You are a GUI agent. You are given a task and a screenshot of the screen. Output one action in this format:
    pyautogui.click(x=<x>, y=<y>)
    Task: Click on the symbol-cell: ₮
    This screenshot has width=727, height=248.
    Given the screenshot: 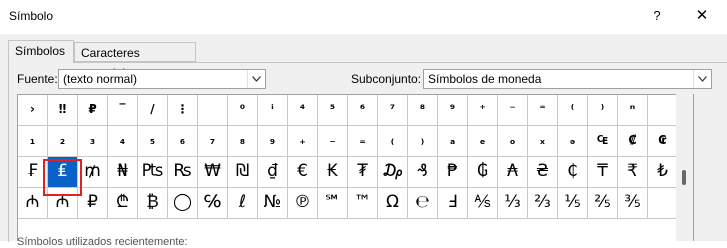 What is the action you would take?
    pyautogui.click(x=363, y=172)
    